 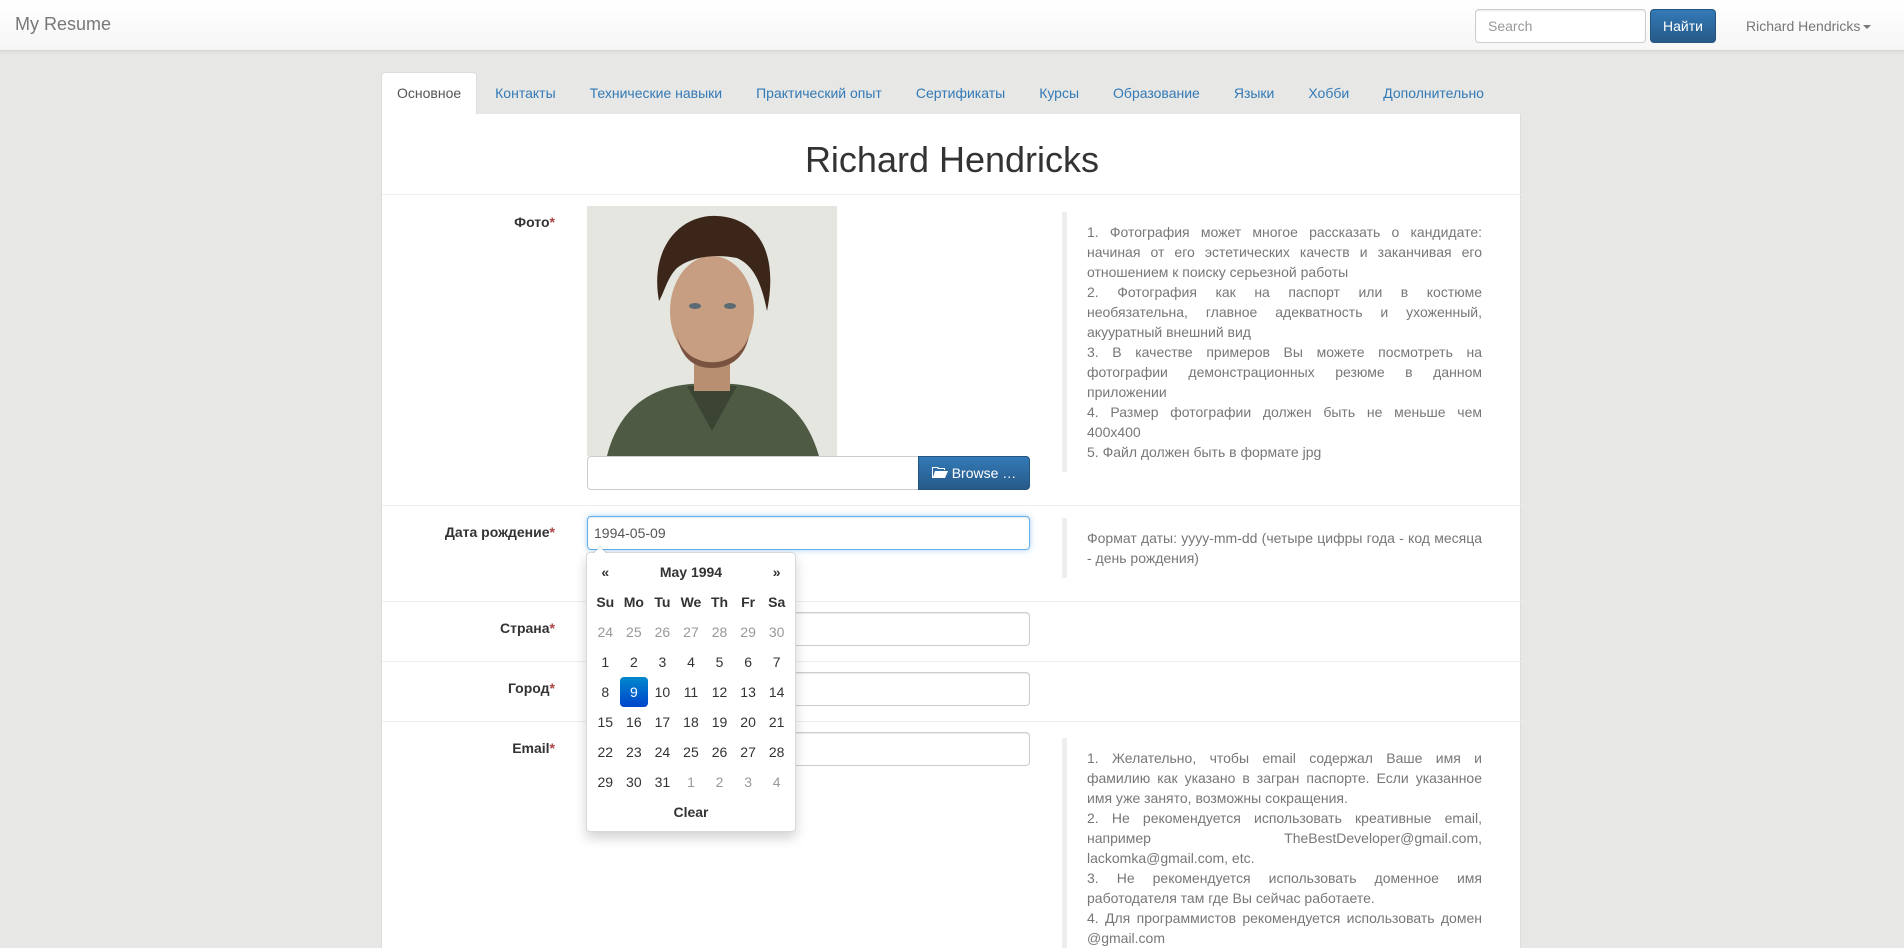 I want to click on tab-languages: Языки, so click(x=1254, y=93).